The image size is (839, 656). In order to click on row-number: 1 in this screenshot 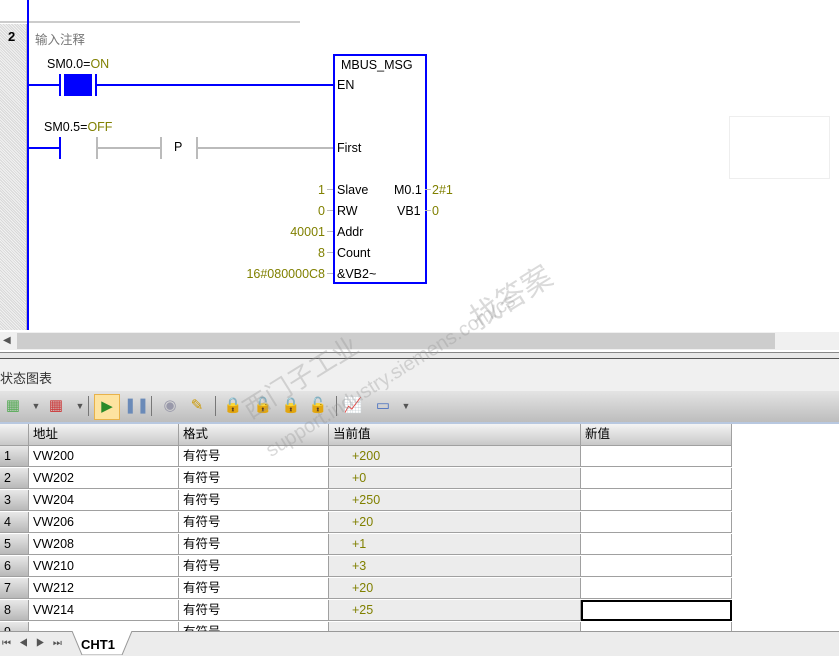, I will do `click(14, 456)`.